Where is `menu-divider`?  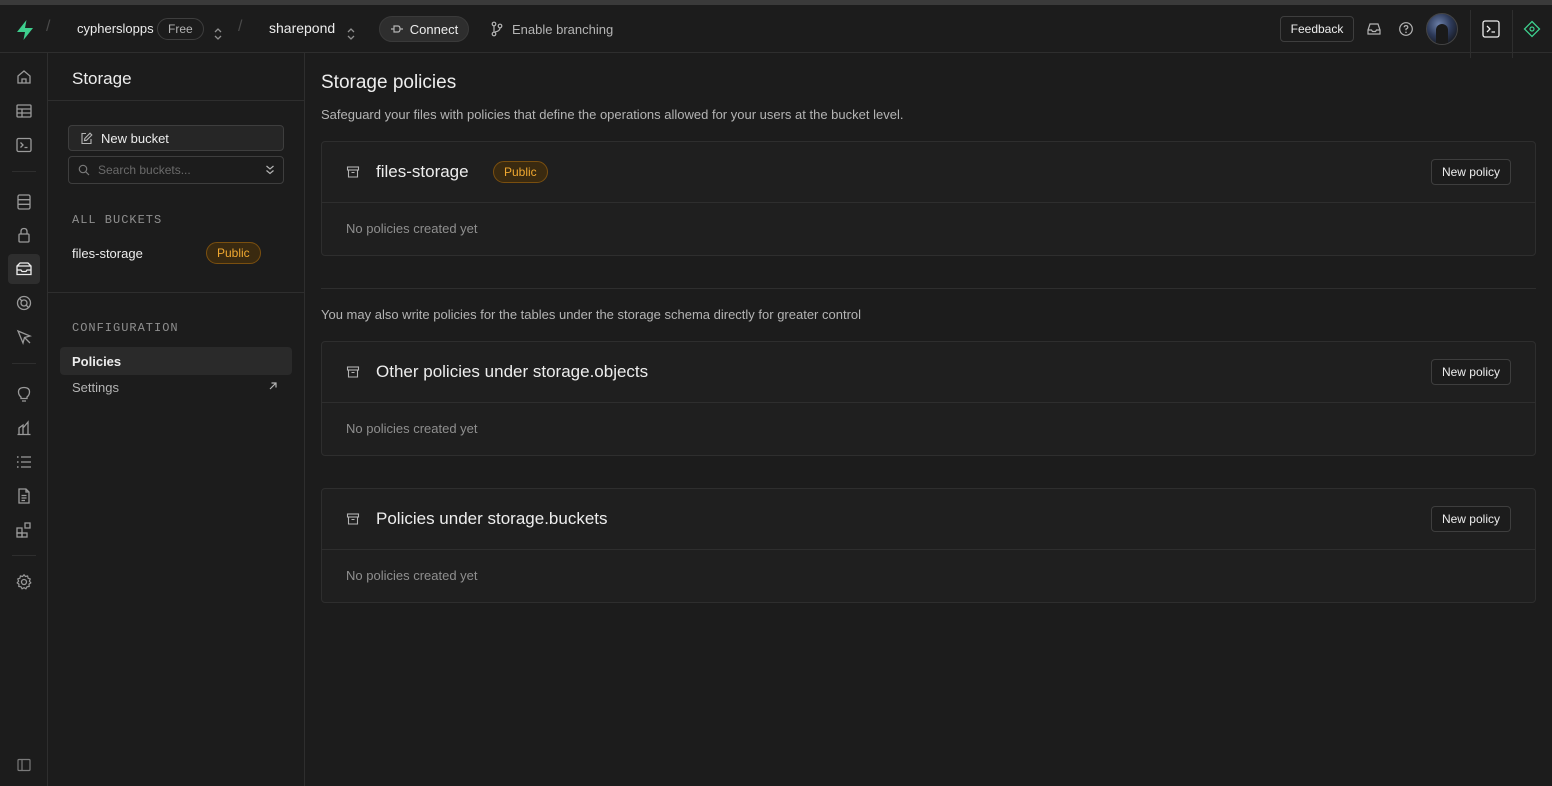
menu-divider is located at coordinates (176, 292).